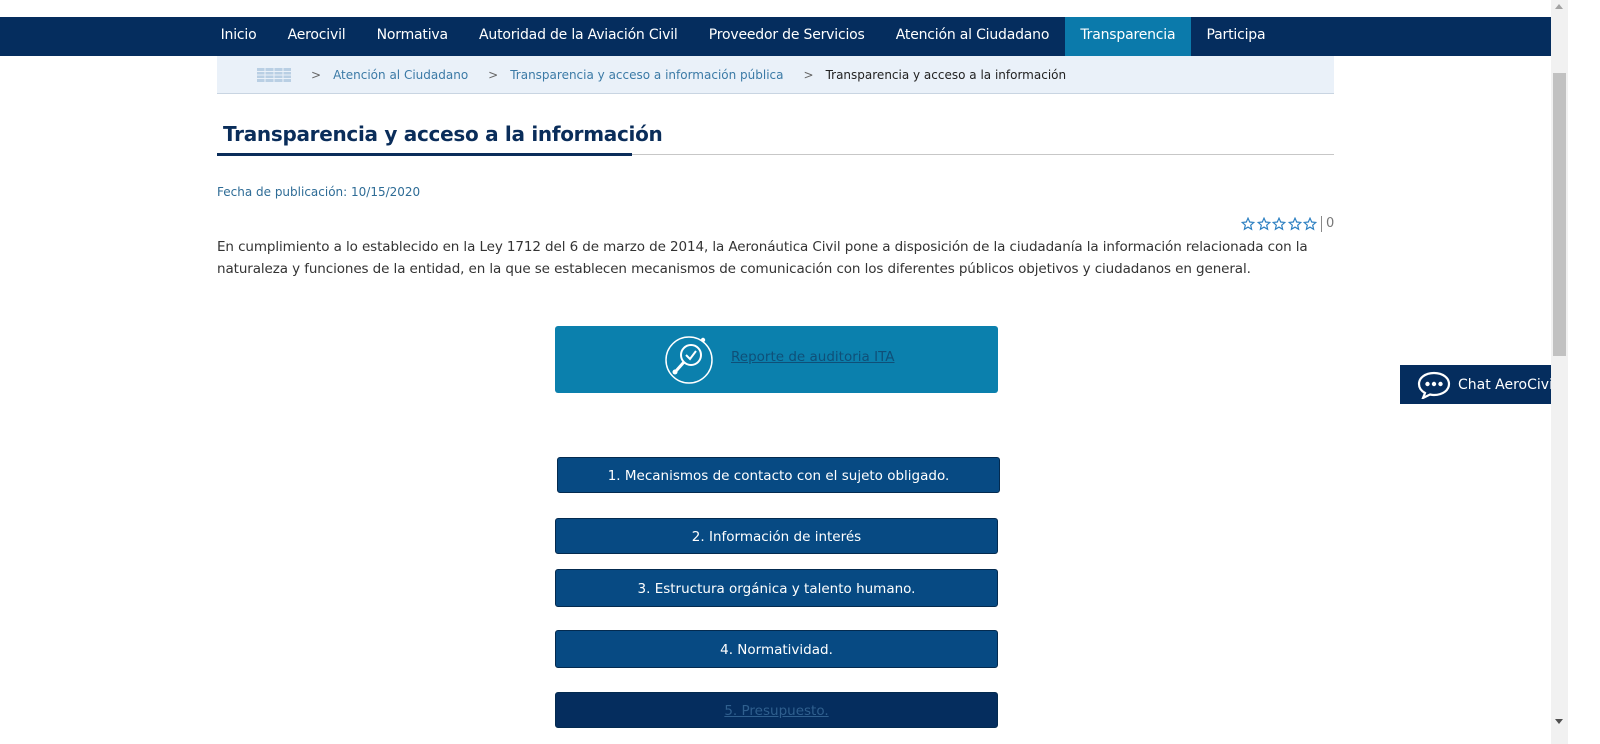 This screenshot has height=744, width=1600. Describe the element at coordinates (1559, 214) in the screenshot. I see `scrollbar-thumb` at that location.